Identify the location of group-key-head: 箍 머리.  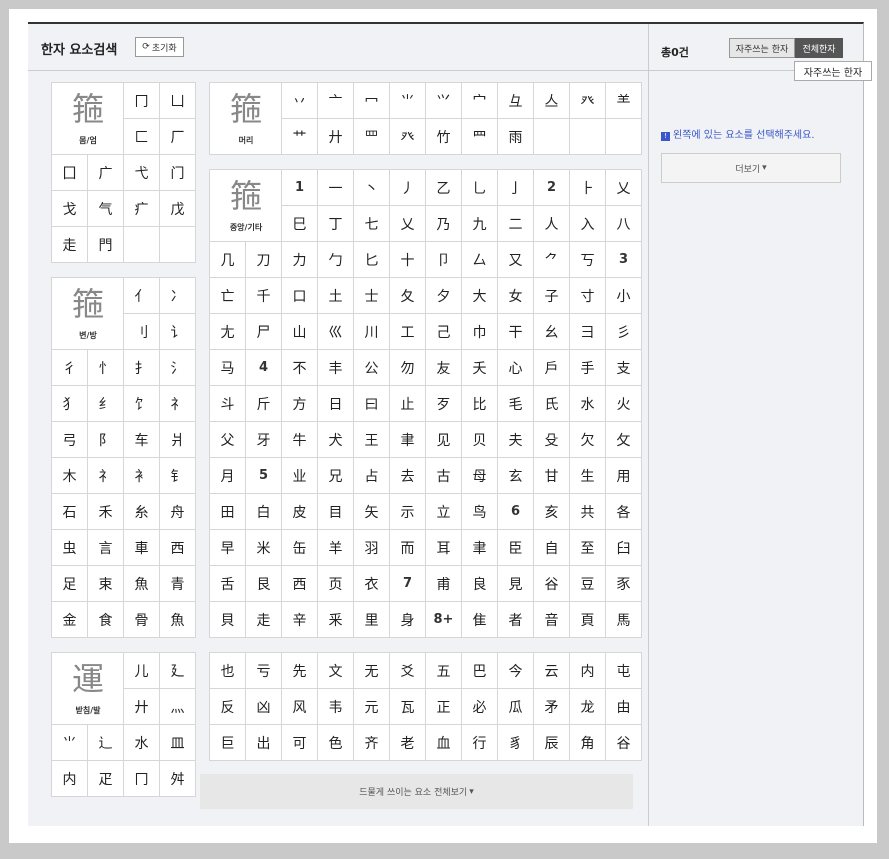
(246, 119).